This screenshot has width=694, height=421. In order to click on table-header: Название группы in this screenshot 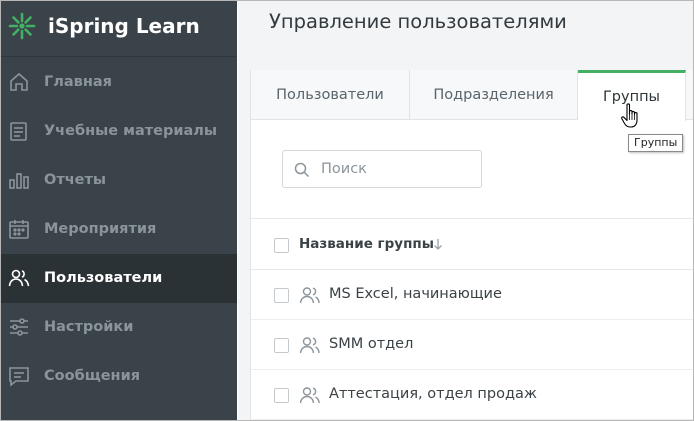, I will do `click(472, 244)`.